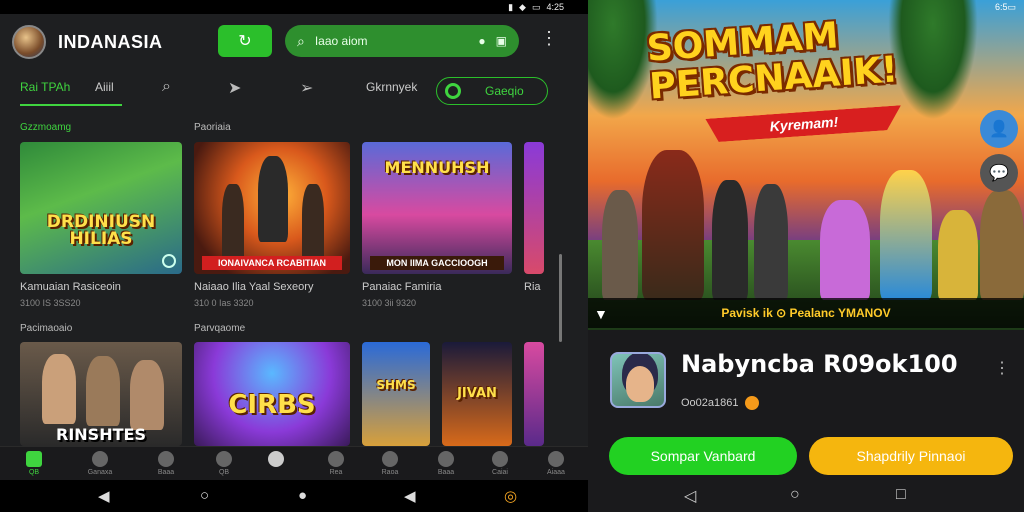 This screenshot has height=512, width=1024. What do you see at coordinates (100, 472) in the screenshot?
I see `nav-label: Ganaxa` at bounding box center [100, 472].